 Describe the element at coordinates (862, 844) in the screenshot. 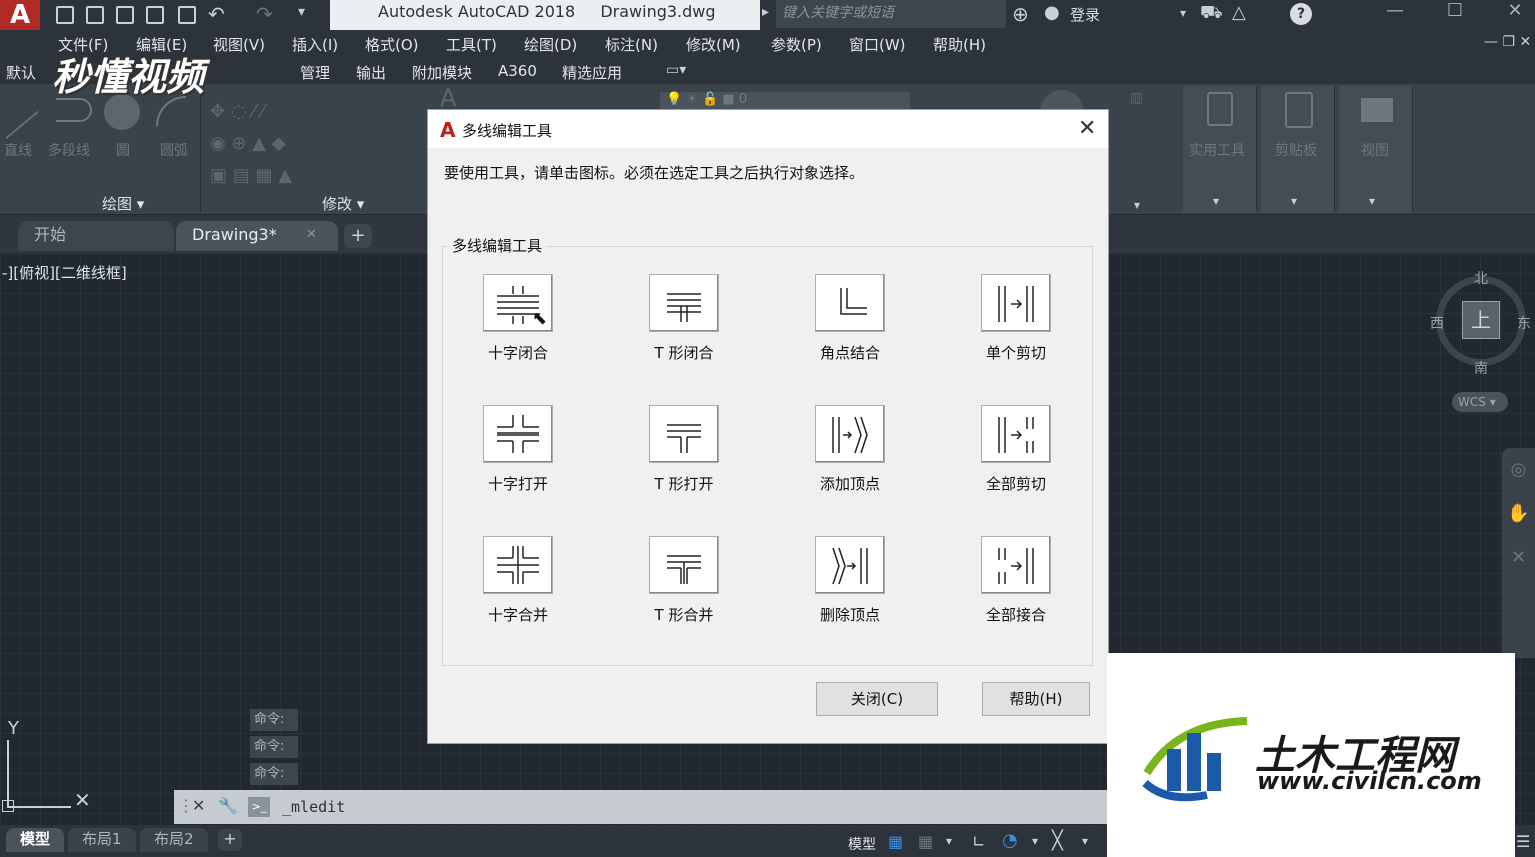

I see `model-space-toggle: 模型` at that location.